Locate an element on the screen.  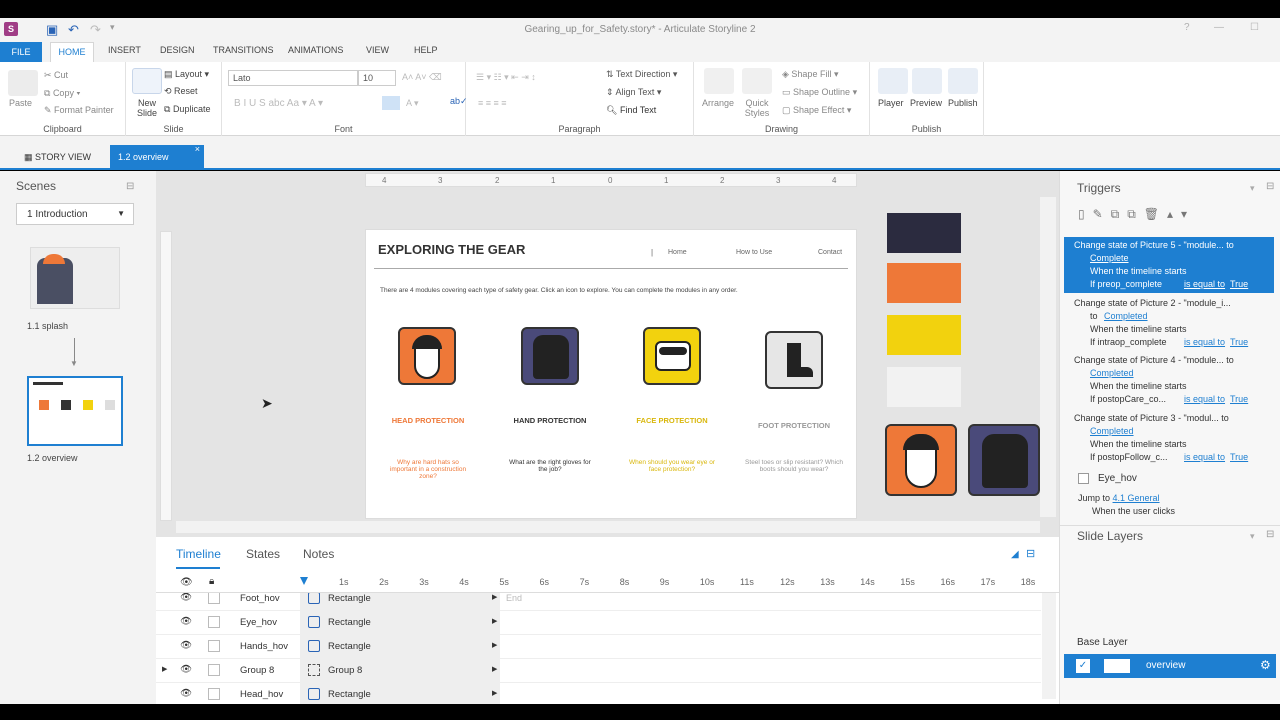
jump-trigger: Jump to 4.1 General is located at coordinates (1119, 498).